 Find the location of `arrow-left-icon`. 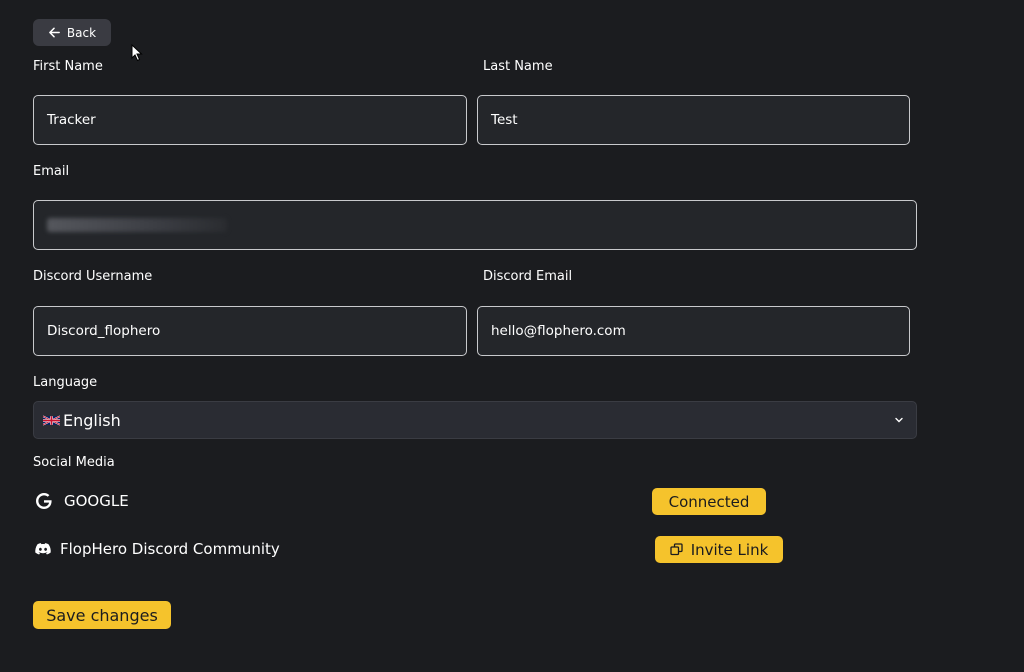

arrow-left-icon is located at coordinates (54, 32).